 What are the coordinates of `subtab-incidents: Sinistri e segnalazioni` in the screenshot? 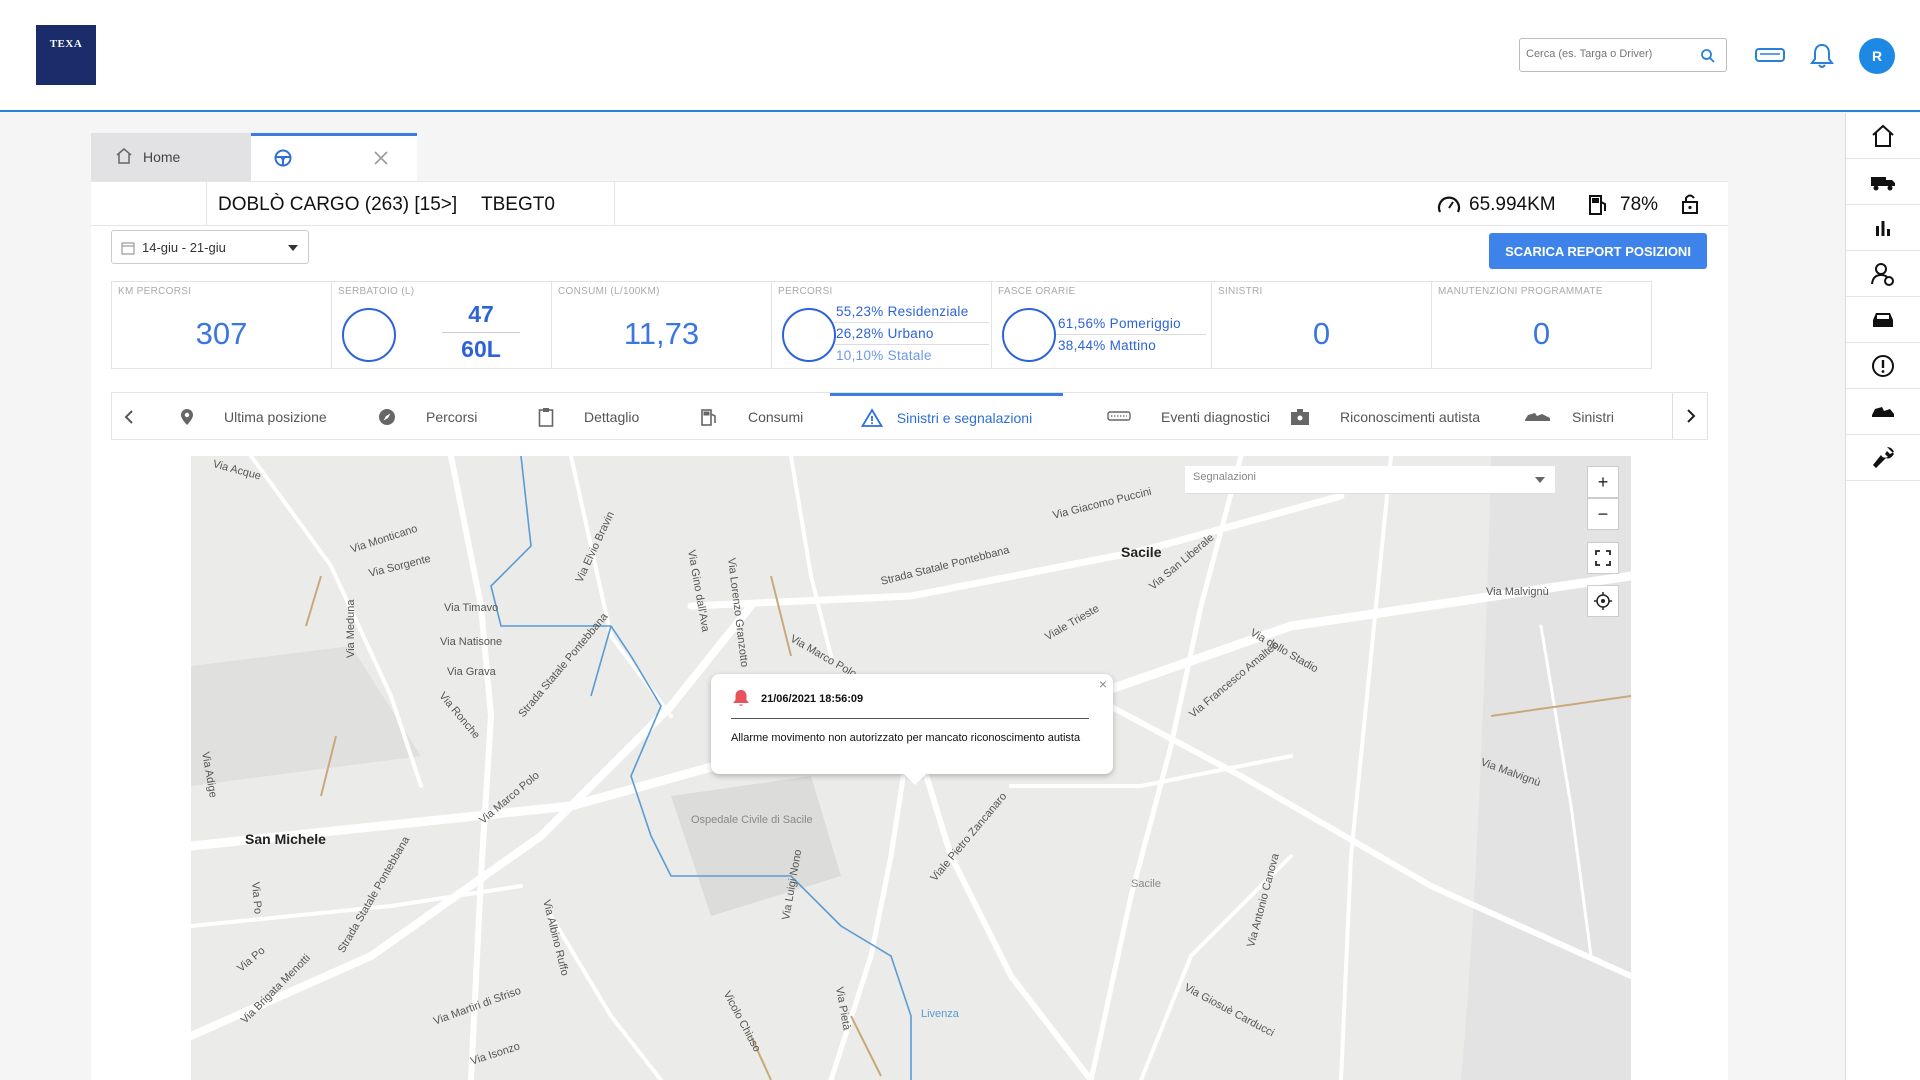 It's located at (946, 416).